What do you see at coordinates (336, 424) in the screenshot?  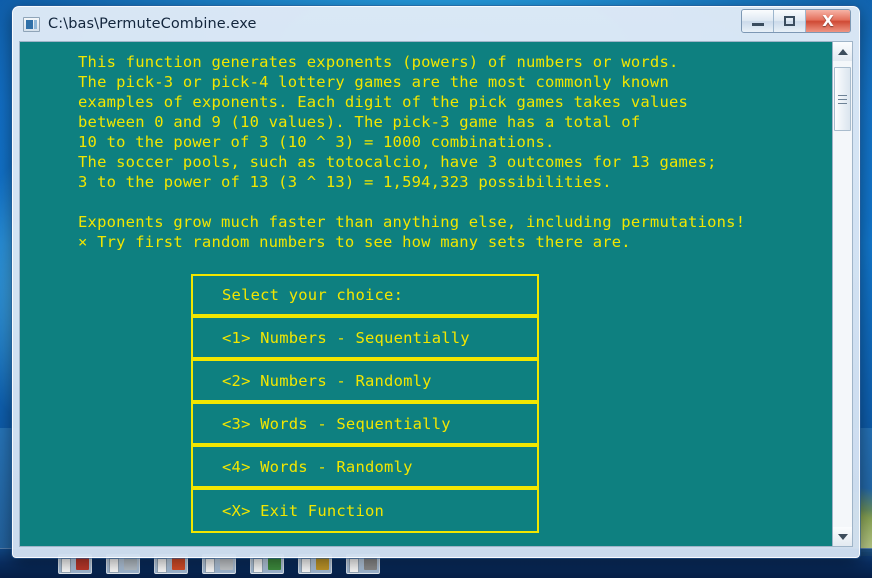 I see `menu-item-label: <3> Words - Sequentially` at bounding box center [336, 424].